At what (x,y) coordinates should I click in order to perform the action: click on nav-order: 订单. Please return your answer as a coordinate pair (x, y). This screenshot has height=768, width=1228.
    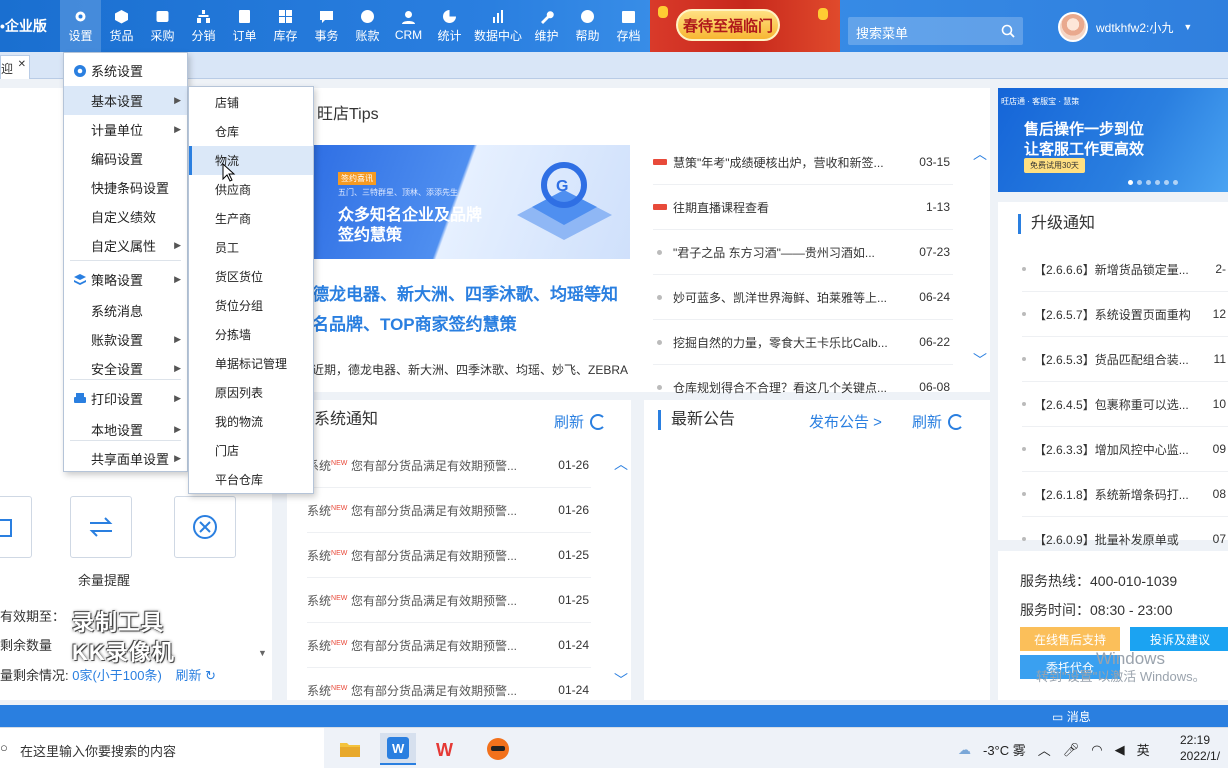
    Looking at the image, I should click on (244, 26).